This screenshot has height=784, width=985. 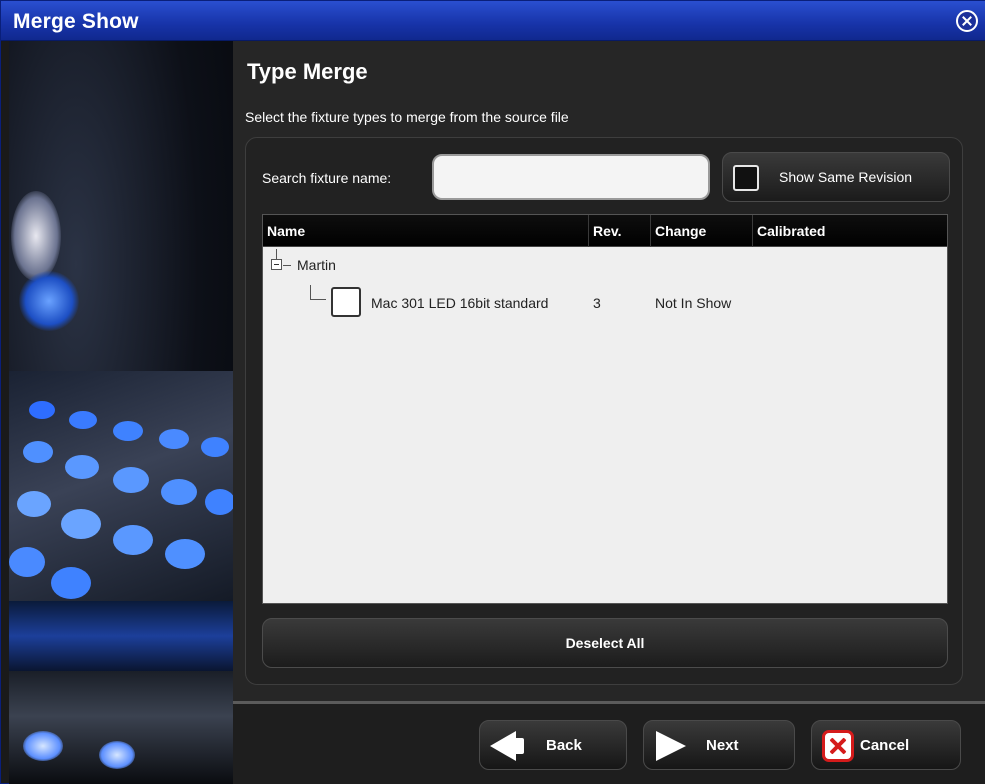 I want to click on column-header-name: Name, so click(x=426, y=231).